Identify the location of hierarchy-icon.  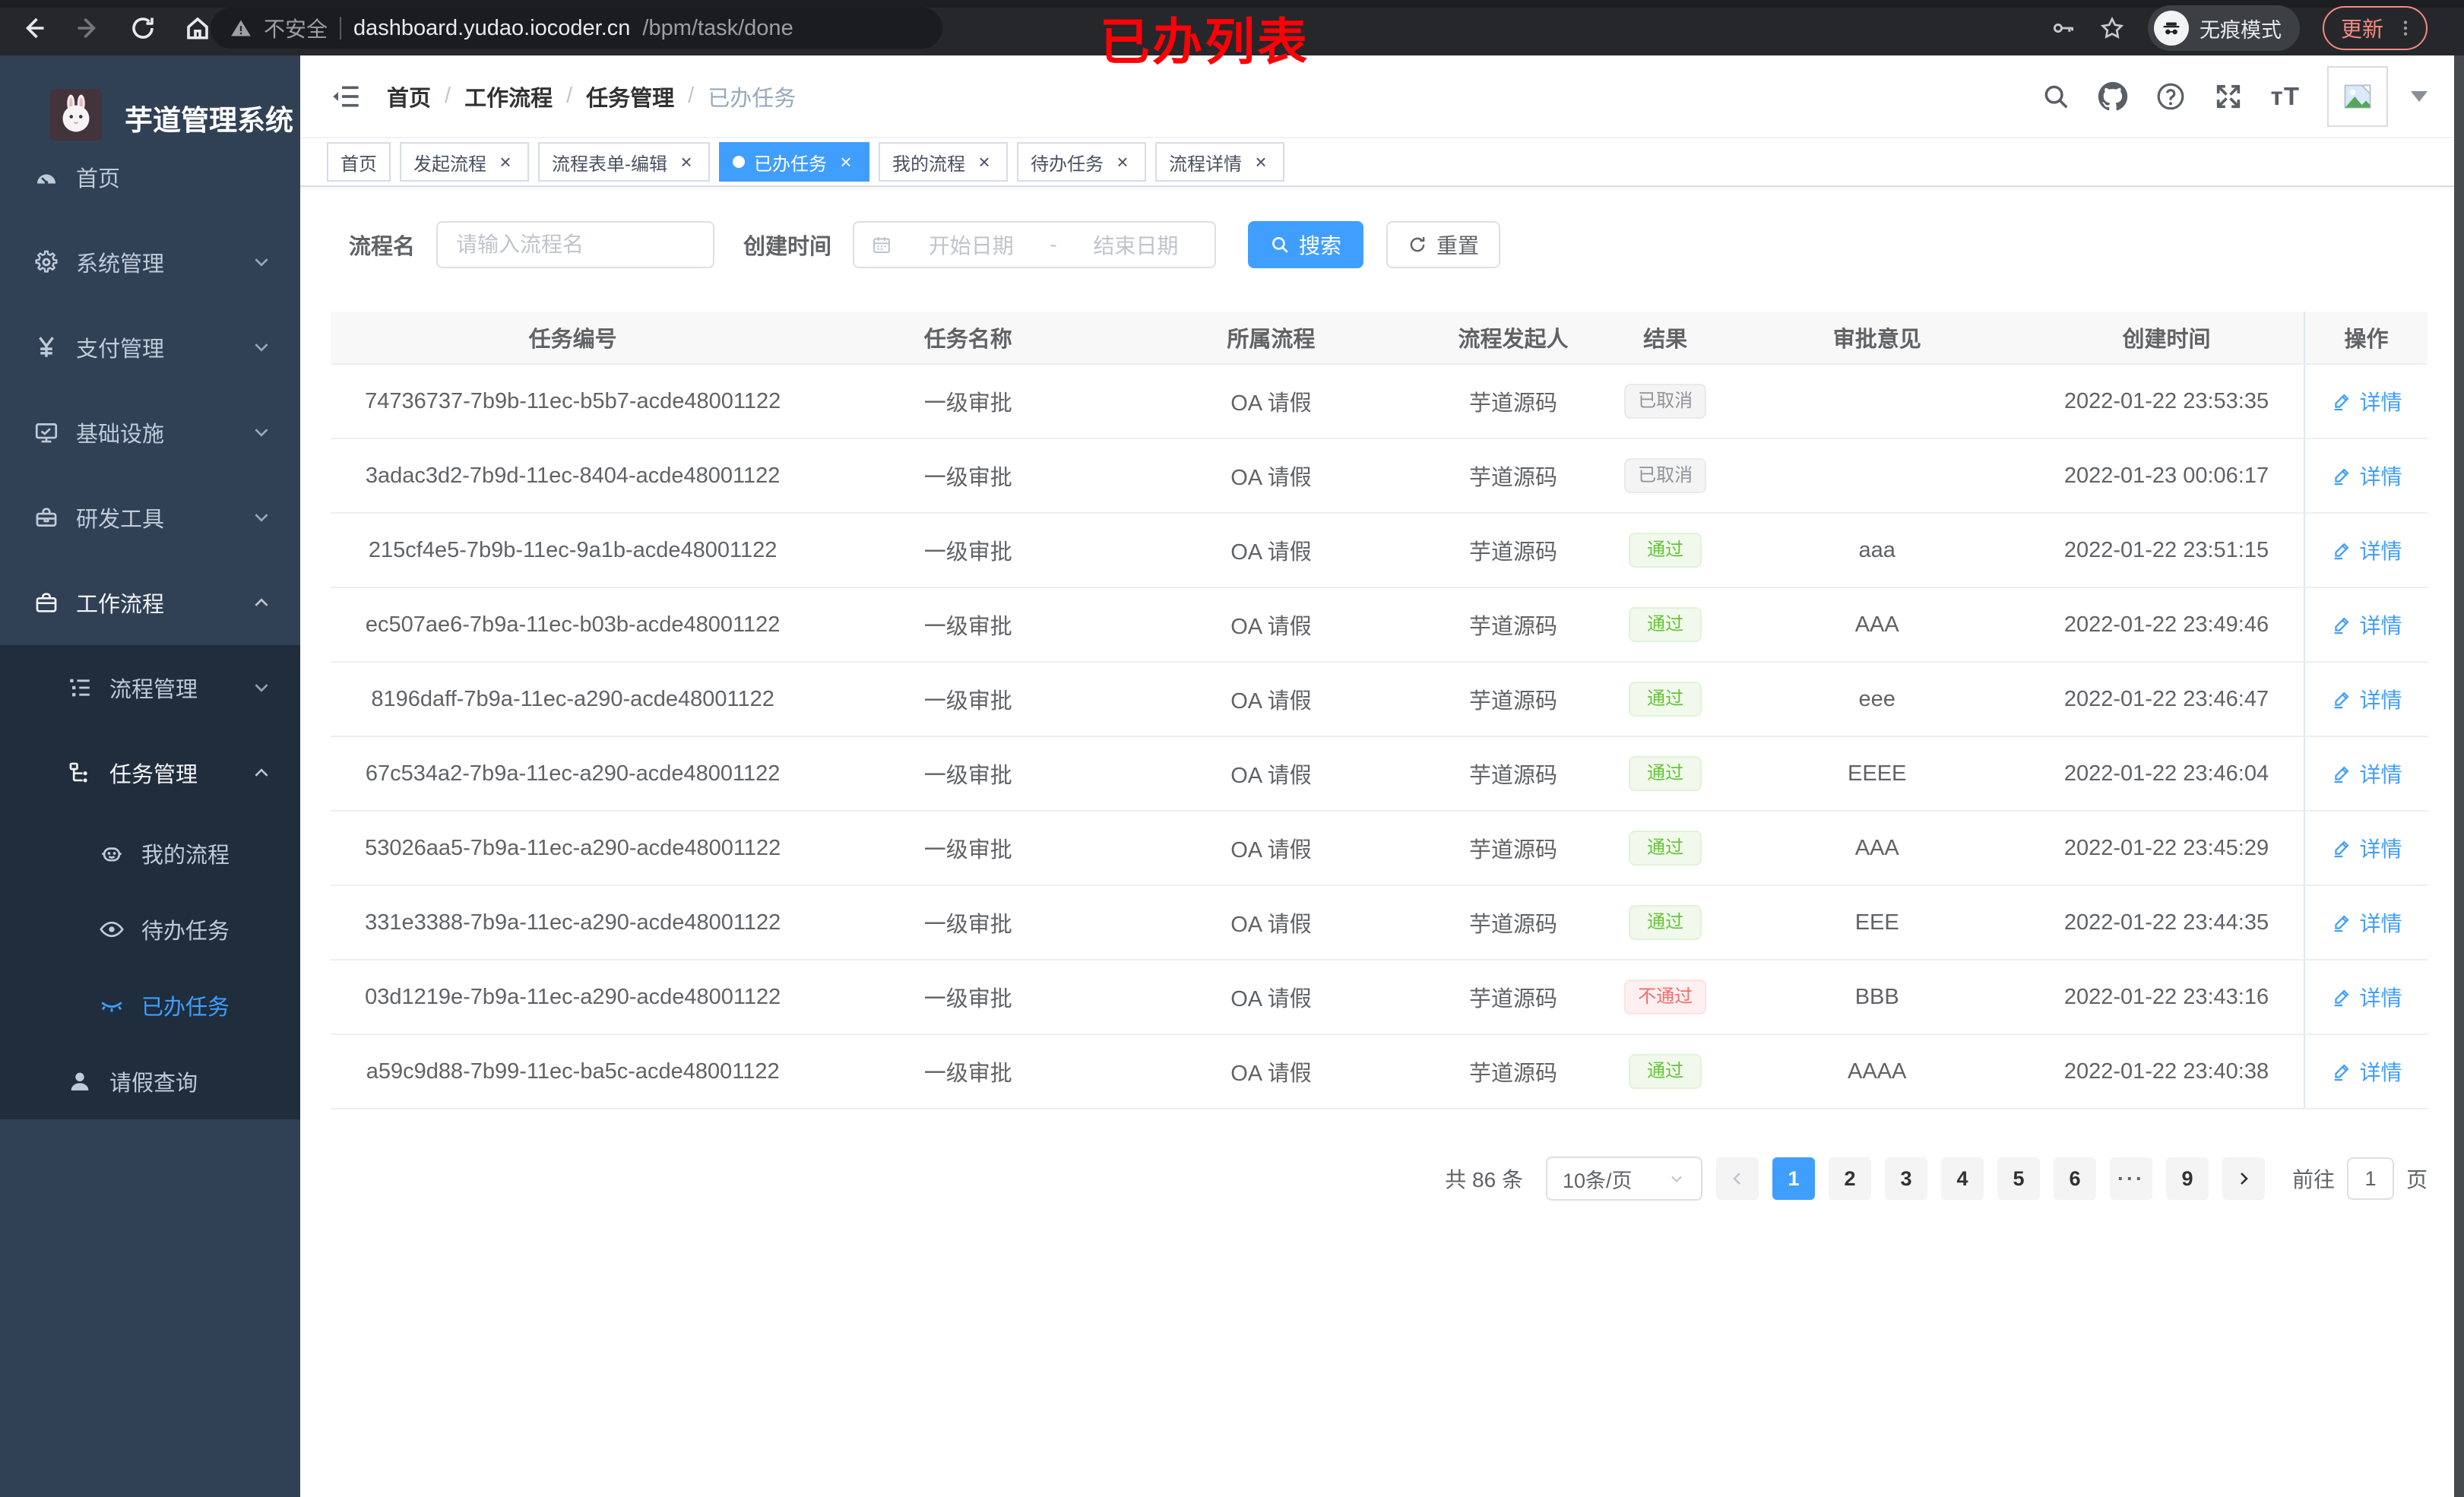
(80, 773).